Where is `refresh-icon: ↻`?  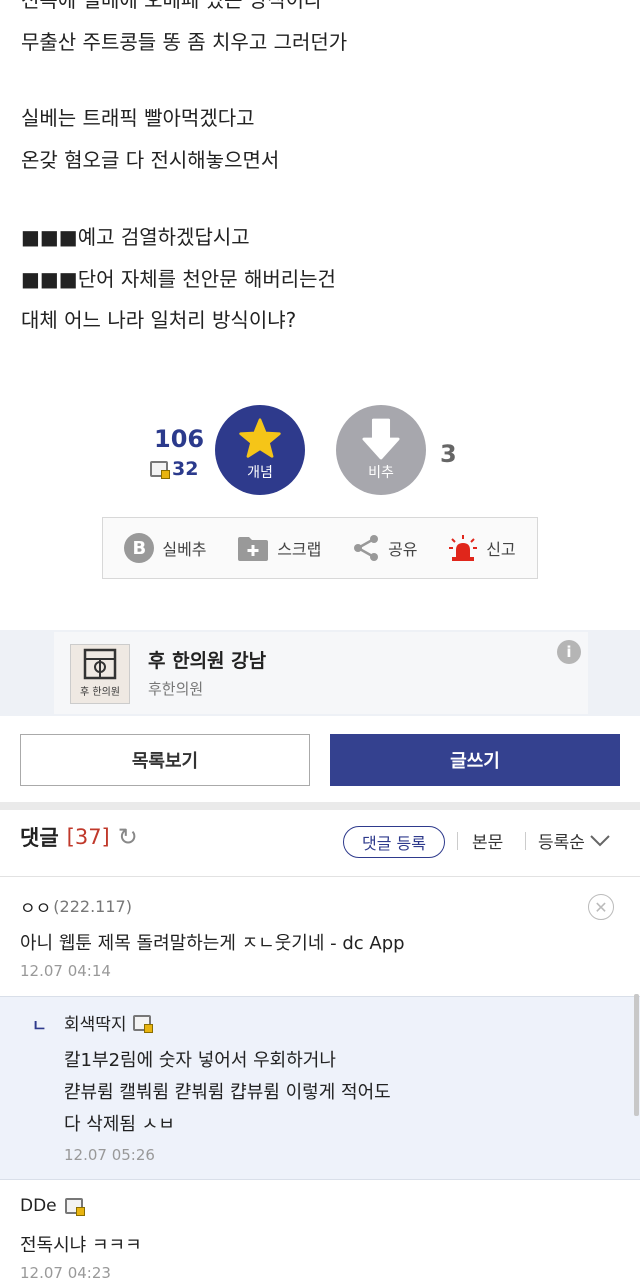
refresh-icon: ↻ is located at coordinates (128, 837).